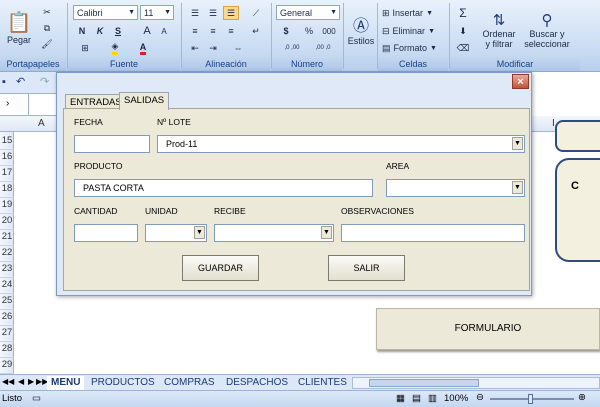 This screenshot has width=600, height=407. Describe the element at coordinates (147, 31) in the screenshot. I see `grow-font-button: A` at that location.